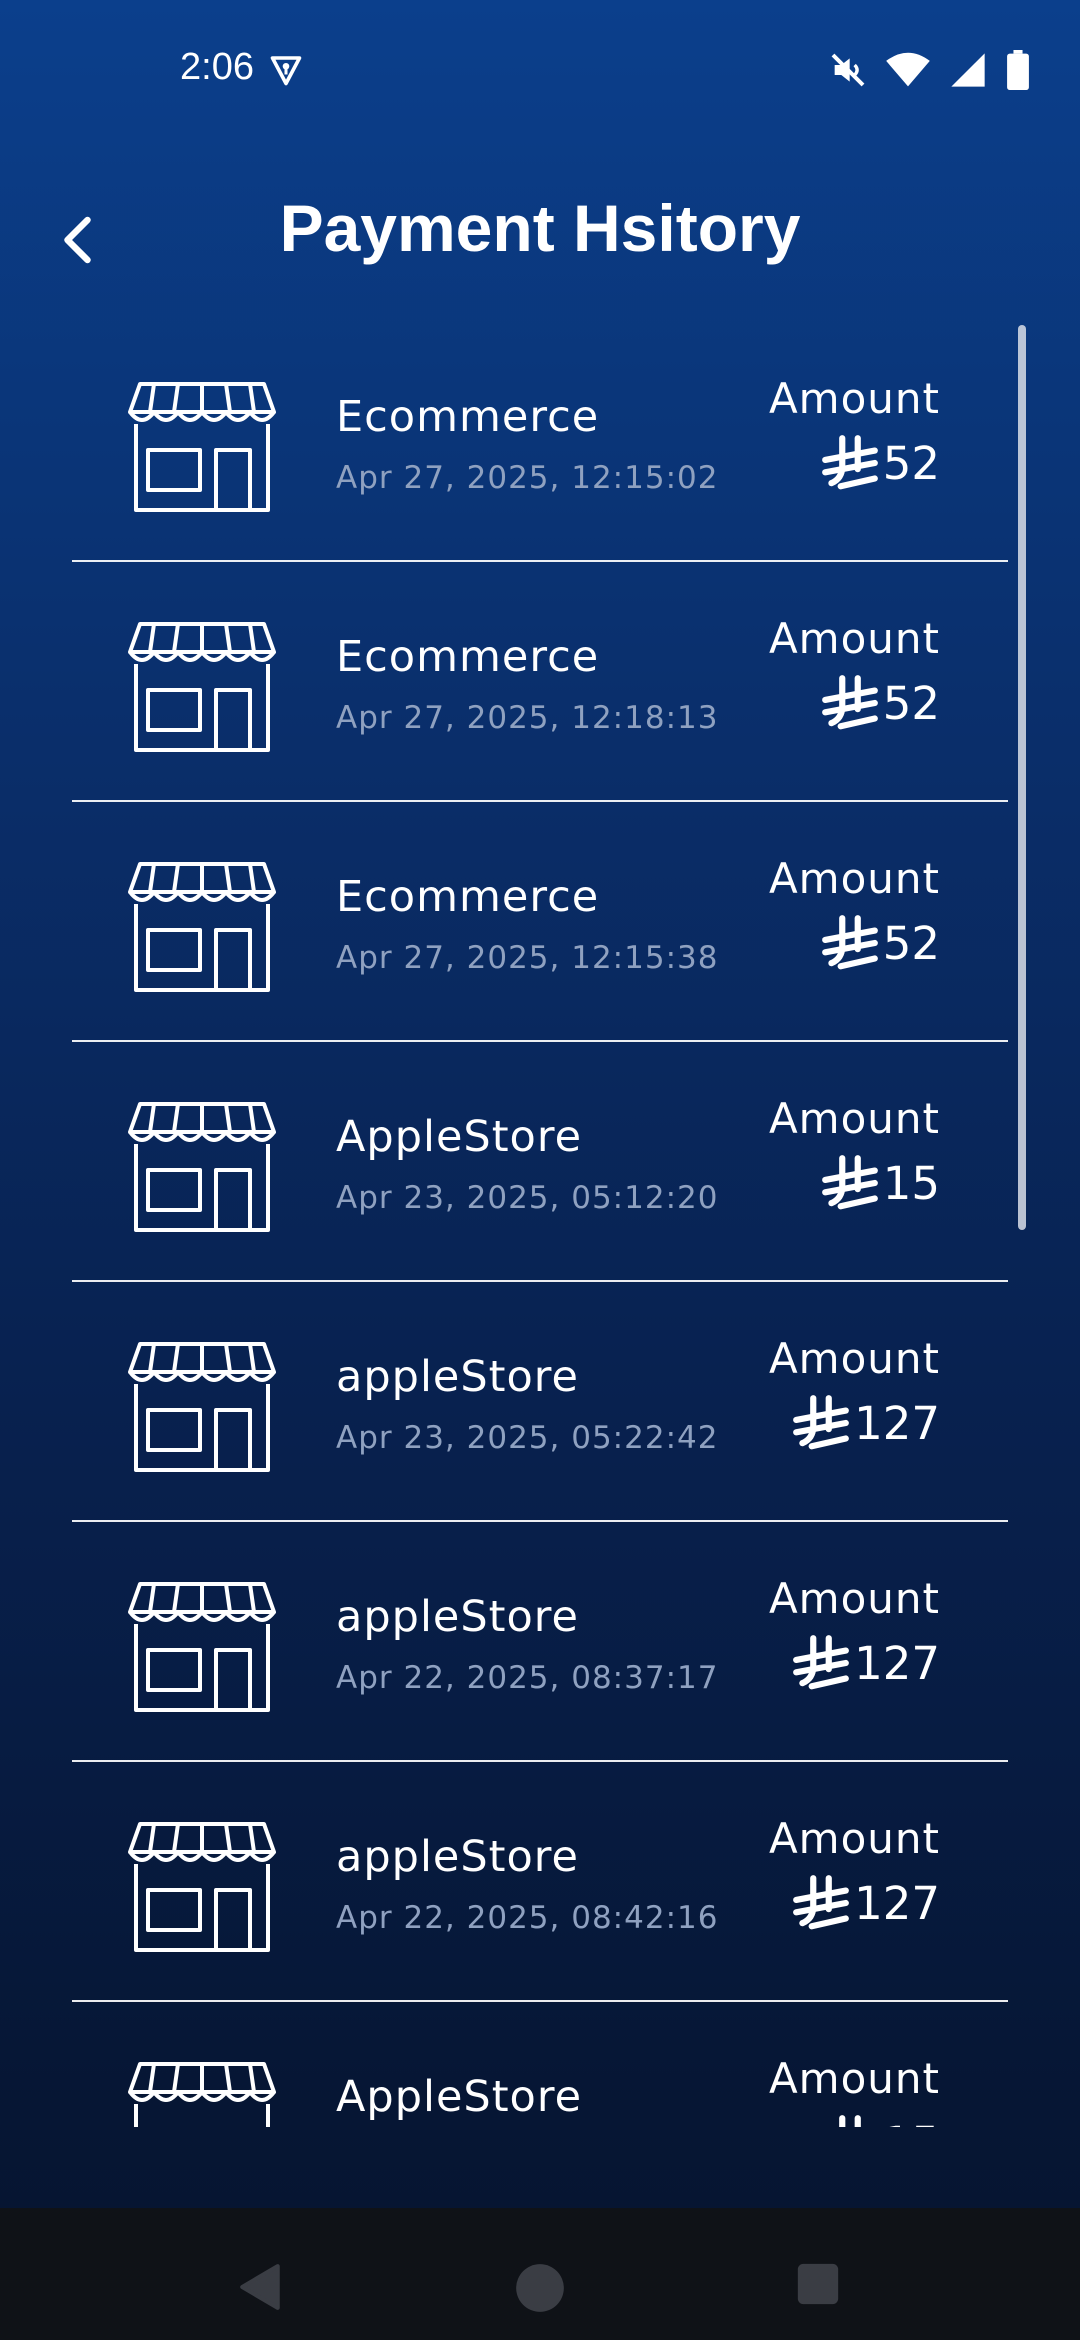 The height and width of the screenshot is (2340, 1080). What do you see at coordinates (527, 718) in the screenshot?
I see `transaction-date: Apr 27, 2025, 12:18:13` at bounding box center [527, 718].